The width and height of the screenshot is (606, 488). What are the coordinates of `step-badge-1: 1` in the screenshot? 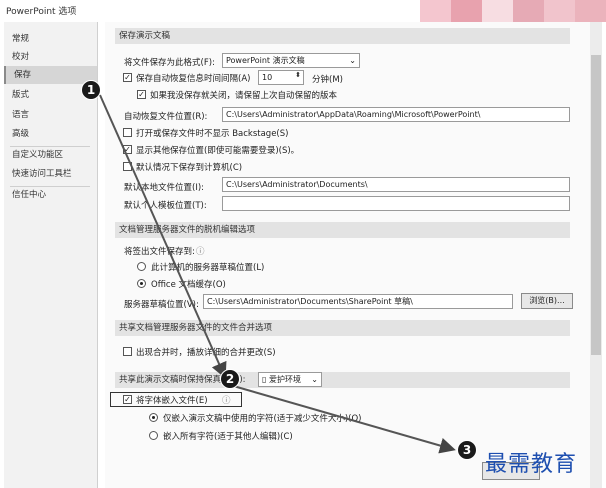 It's located at (91, 90).